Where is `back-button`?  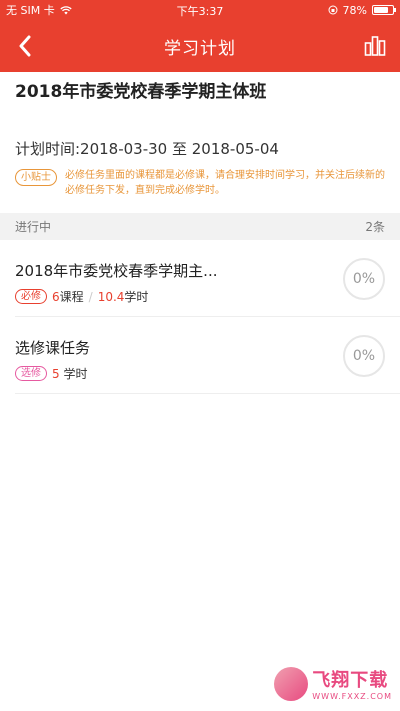
back-button is located at coordinates (25, 46).